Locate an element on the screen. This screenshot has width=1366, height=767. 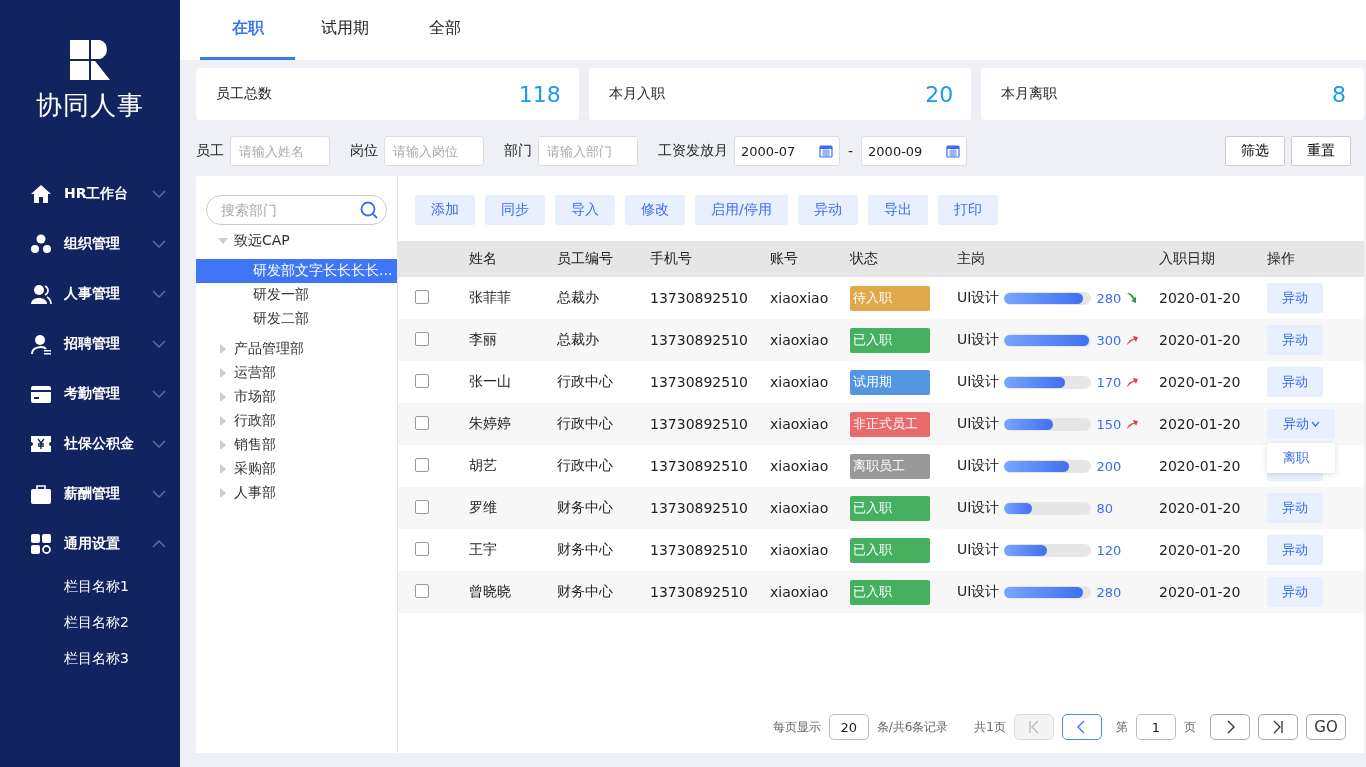
filter-button: 重置 is located at coordinates (1321, 151).